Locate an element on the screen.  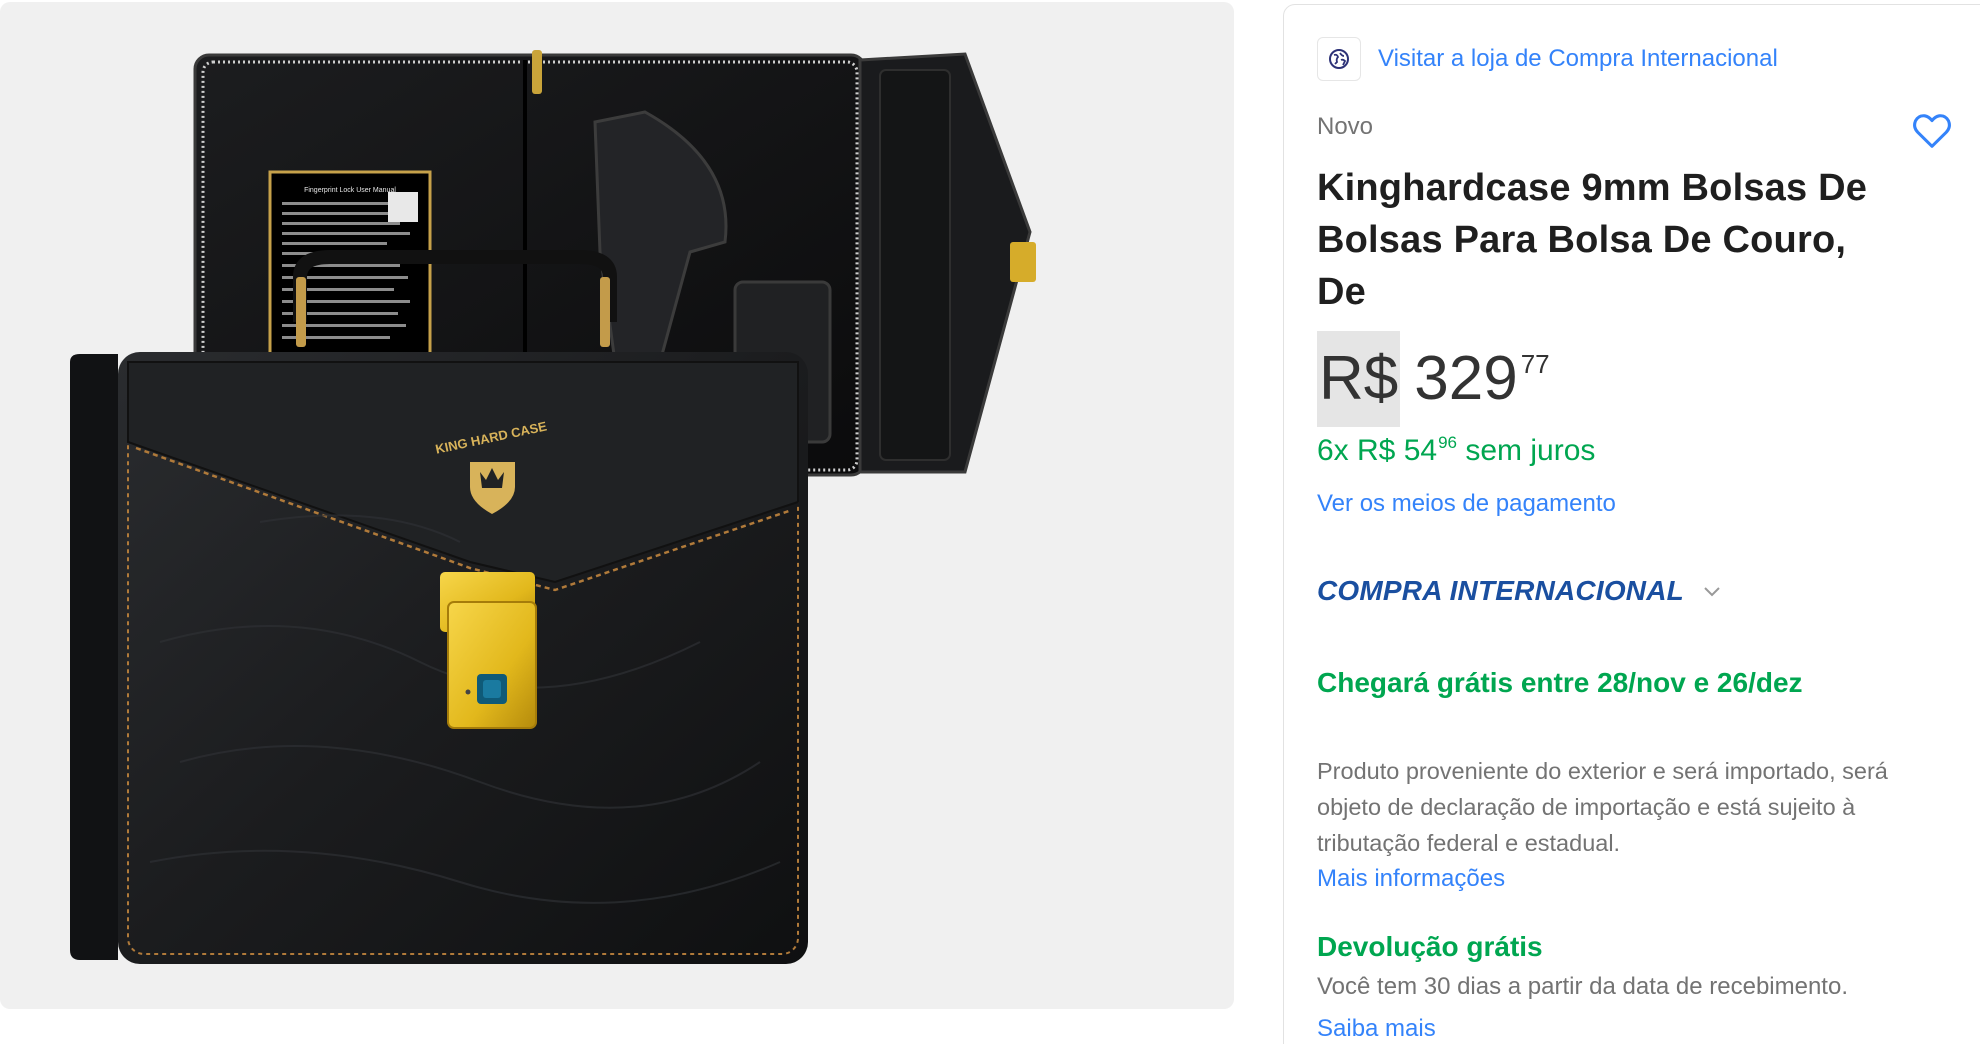
payment-methods-link: Ver os meios de pagamento is located at coordinates (1466, 504).